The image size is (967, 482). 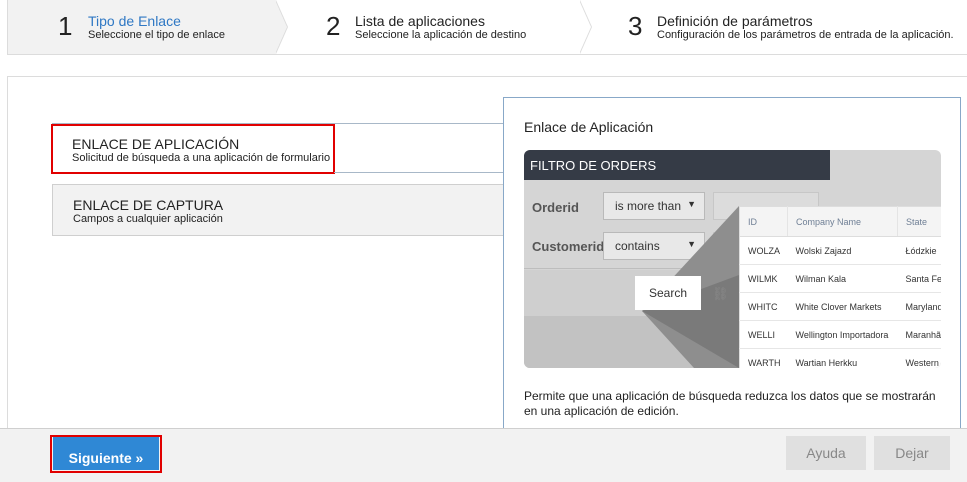 I want to click on table-cell: Wartian Herkku, so click(x=842, y=358).